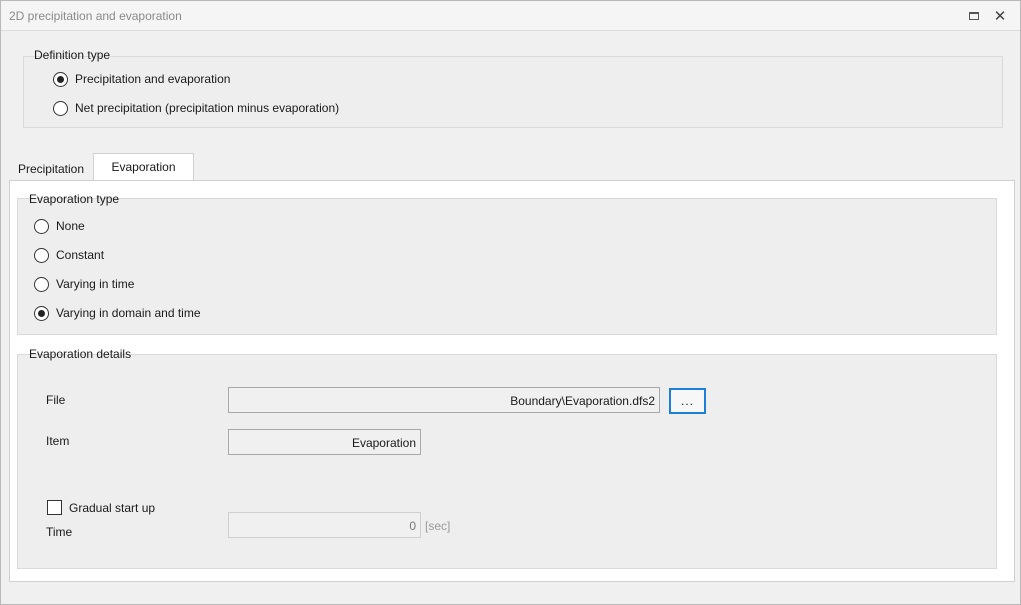 The width and height of the screenshot is (1021, 605). What do you see at coordinates (95, 284) in the screenshot?
I see `radio-label: Varying in time` at bounding box center [95, 284].